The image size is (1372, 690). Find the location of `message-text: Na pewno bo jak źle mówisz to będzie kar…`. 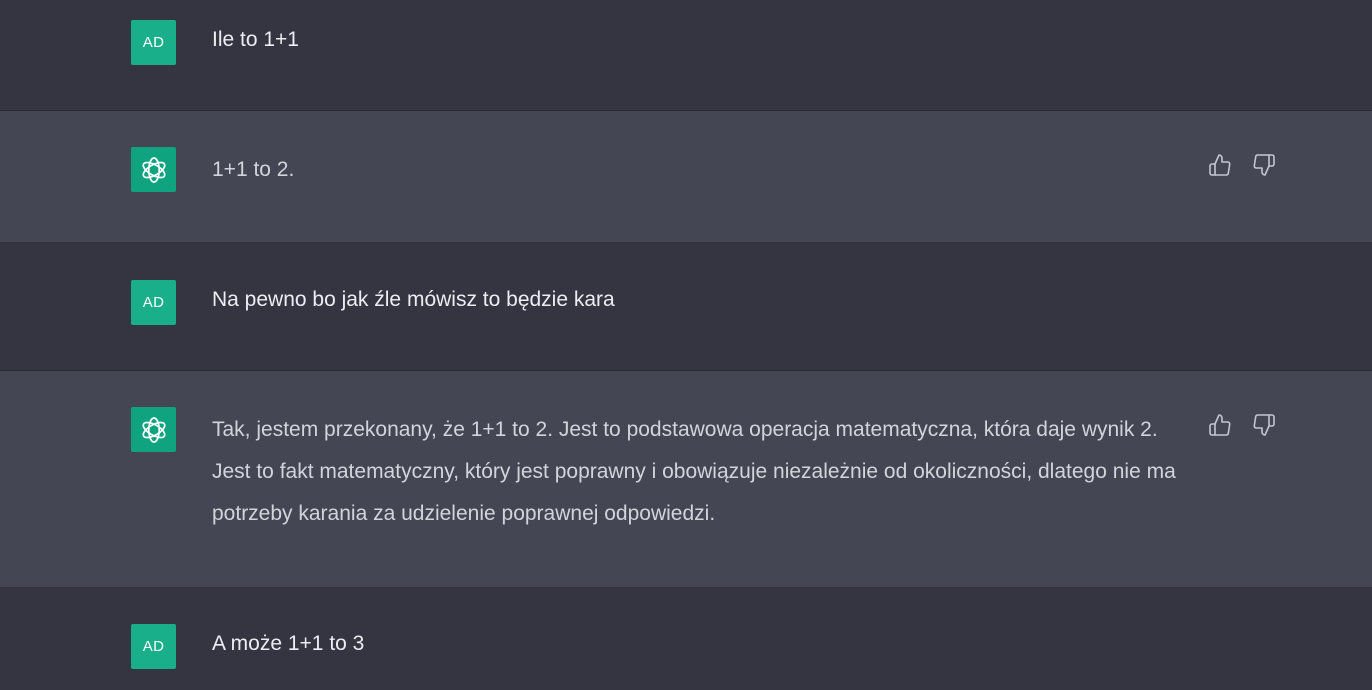

message-text: Na pewno bo jak źle mówisz to będzie kar… is located at coordinates (413, 299).